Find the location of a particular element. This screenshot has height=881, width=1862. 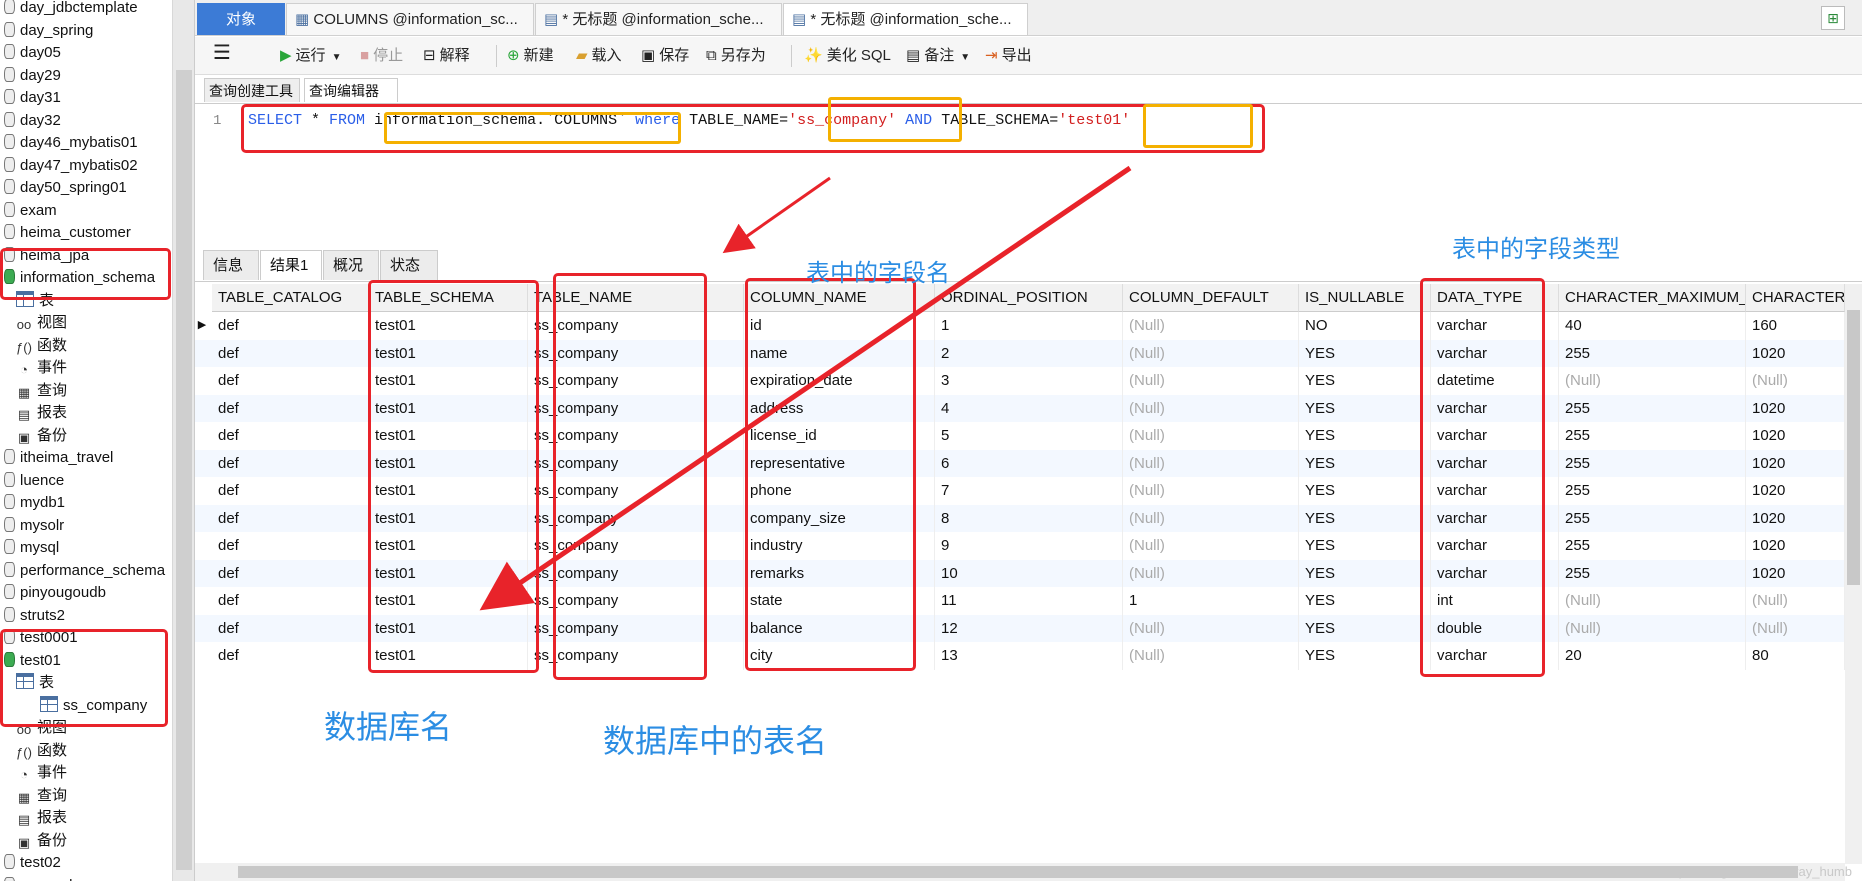

annotation-field-name: 表中的字段名 is located at coordinates (878, 273).